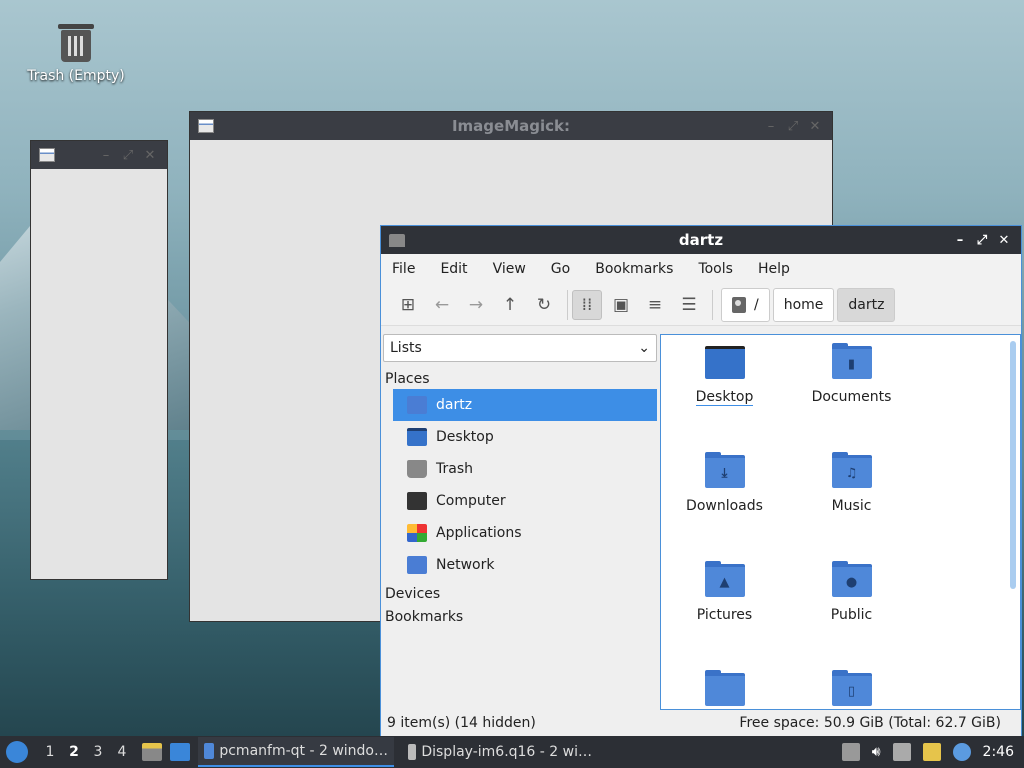  I want to click on new-tab-icon: ⊞, so click(408, 305).